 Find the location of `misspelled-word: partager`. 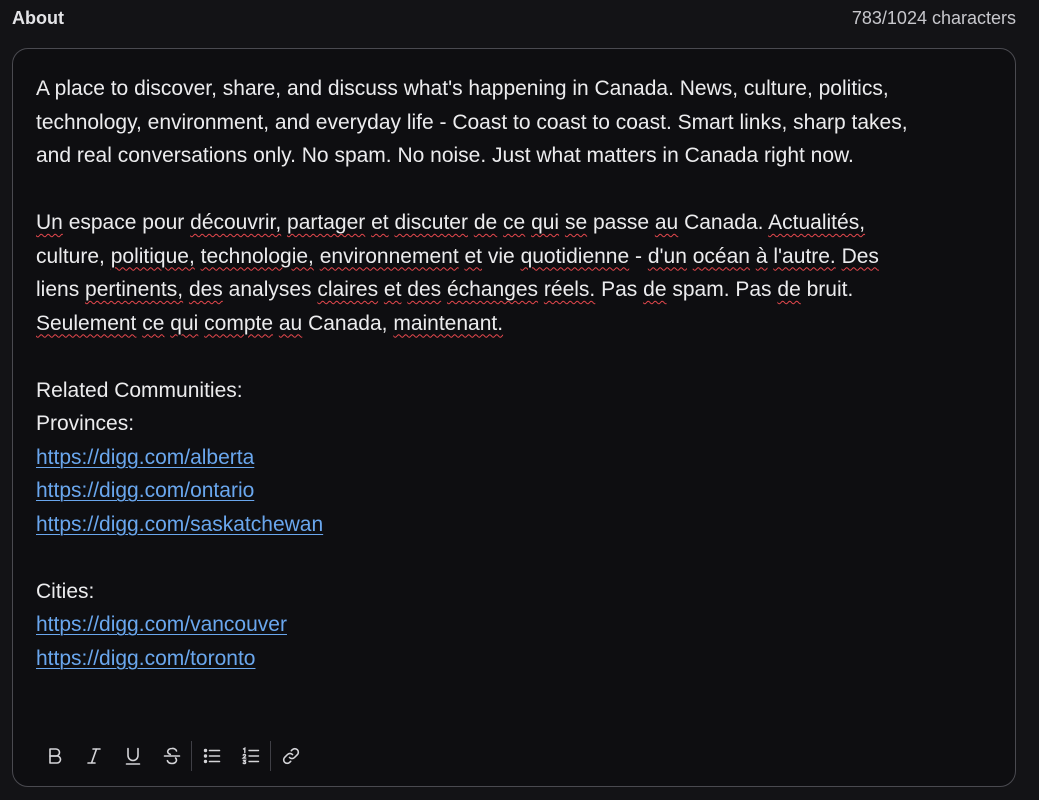

misspelled-word: partager is located at coordinates (326, 222).